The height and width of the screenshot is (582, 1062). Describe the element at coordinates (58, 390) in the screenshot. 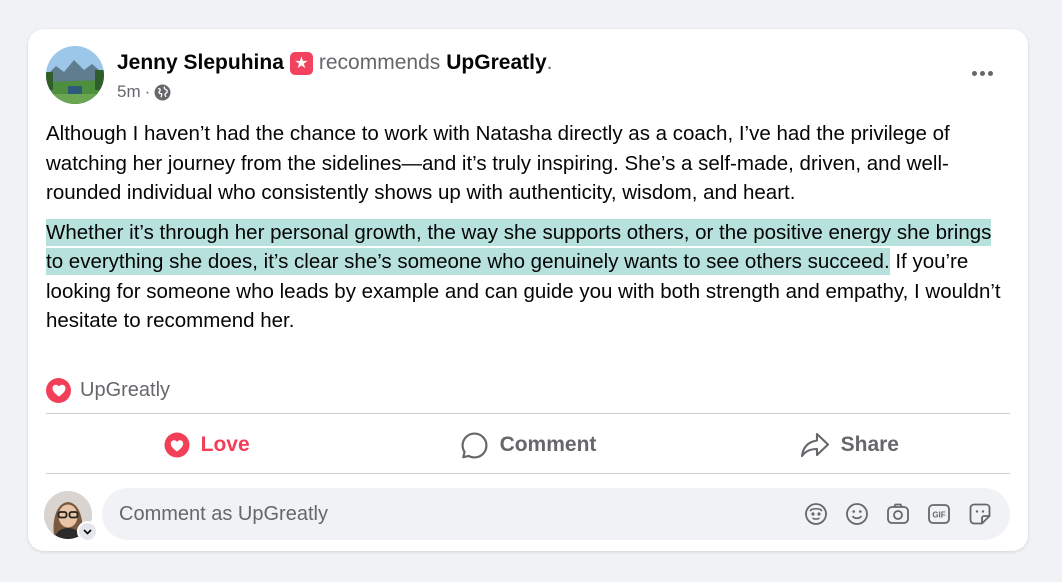

I see `love-reaction-icon` at that location.